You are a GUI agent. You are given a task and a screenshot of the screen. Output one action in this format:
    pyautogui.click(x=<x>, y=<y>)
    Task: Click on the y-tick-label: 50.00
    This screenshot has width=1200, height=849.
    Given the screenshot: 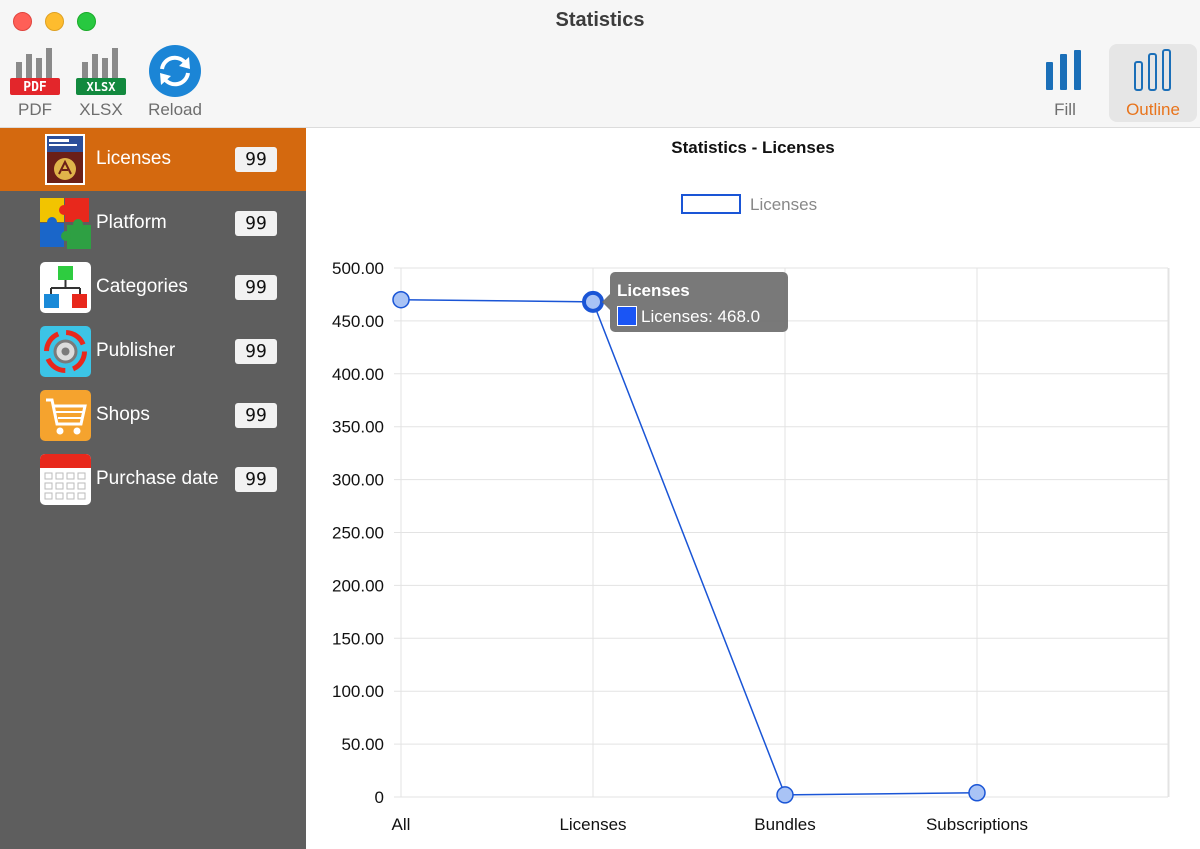 What is the action you would take?
    pyautogui.click(x=362, y=744)
    